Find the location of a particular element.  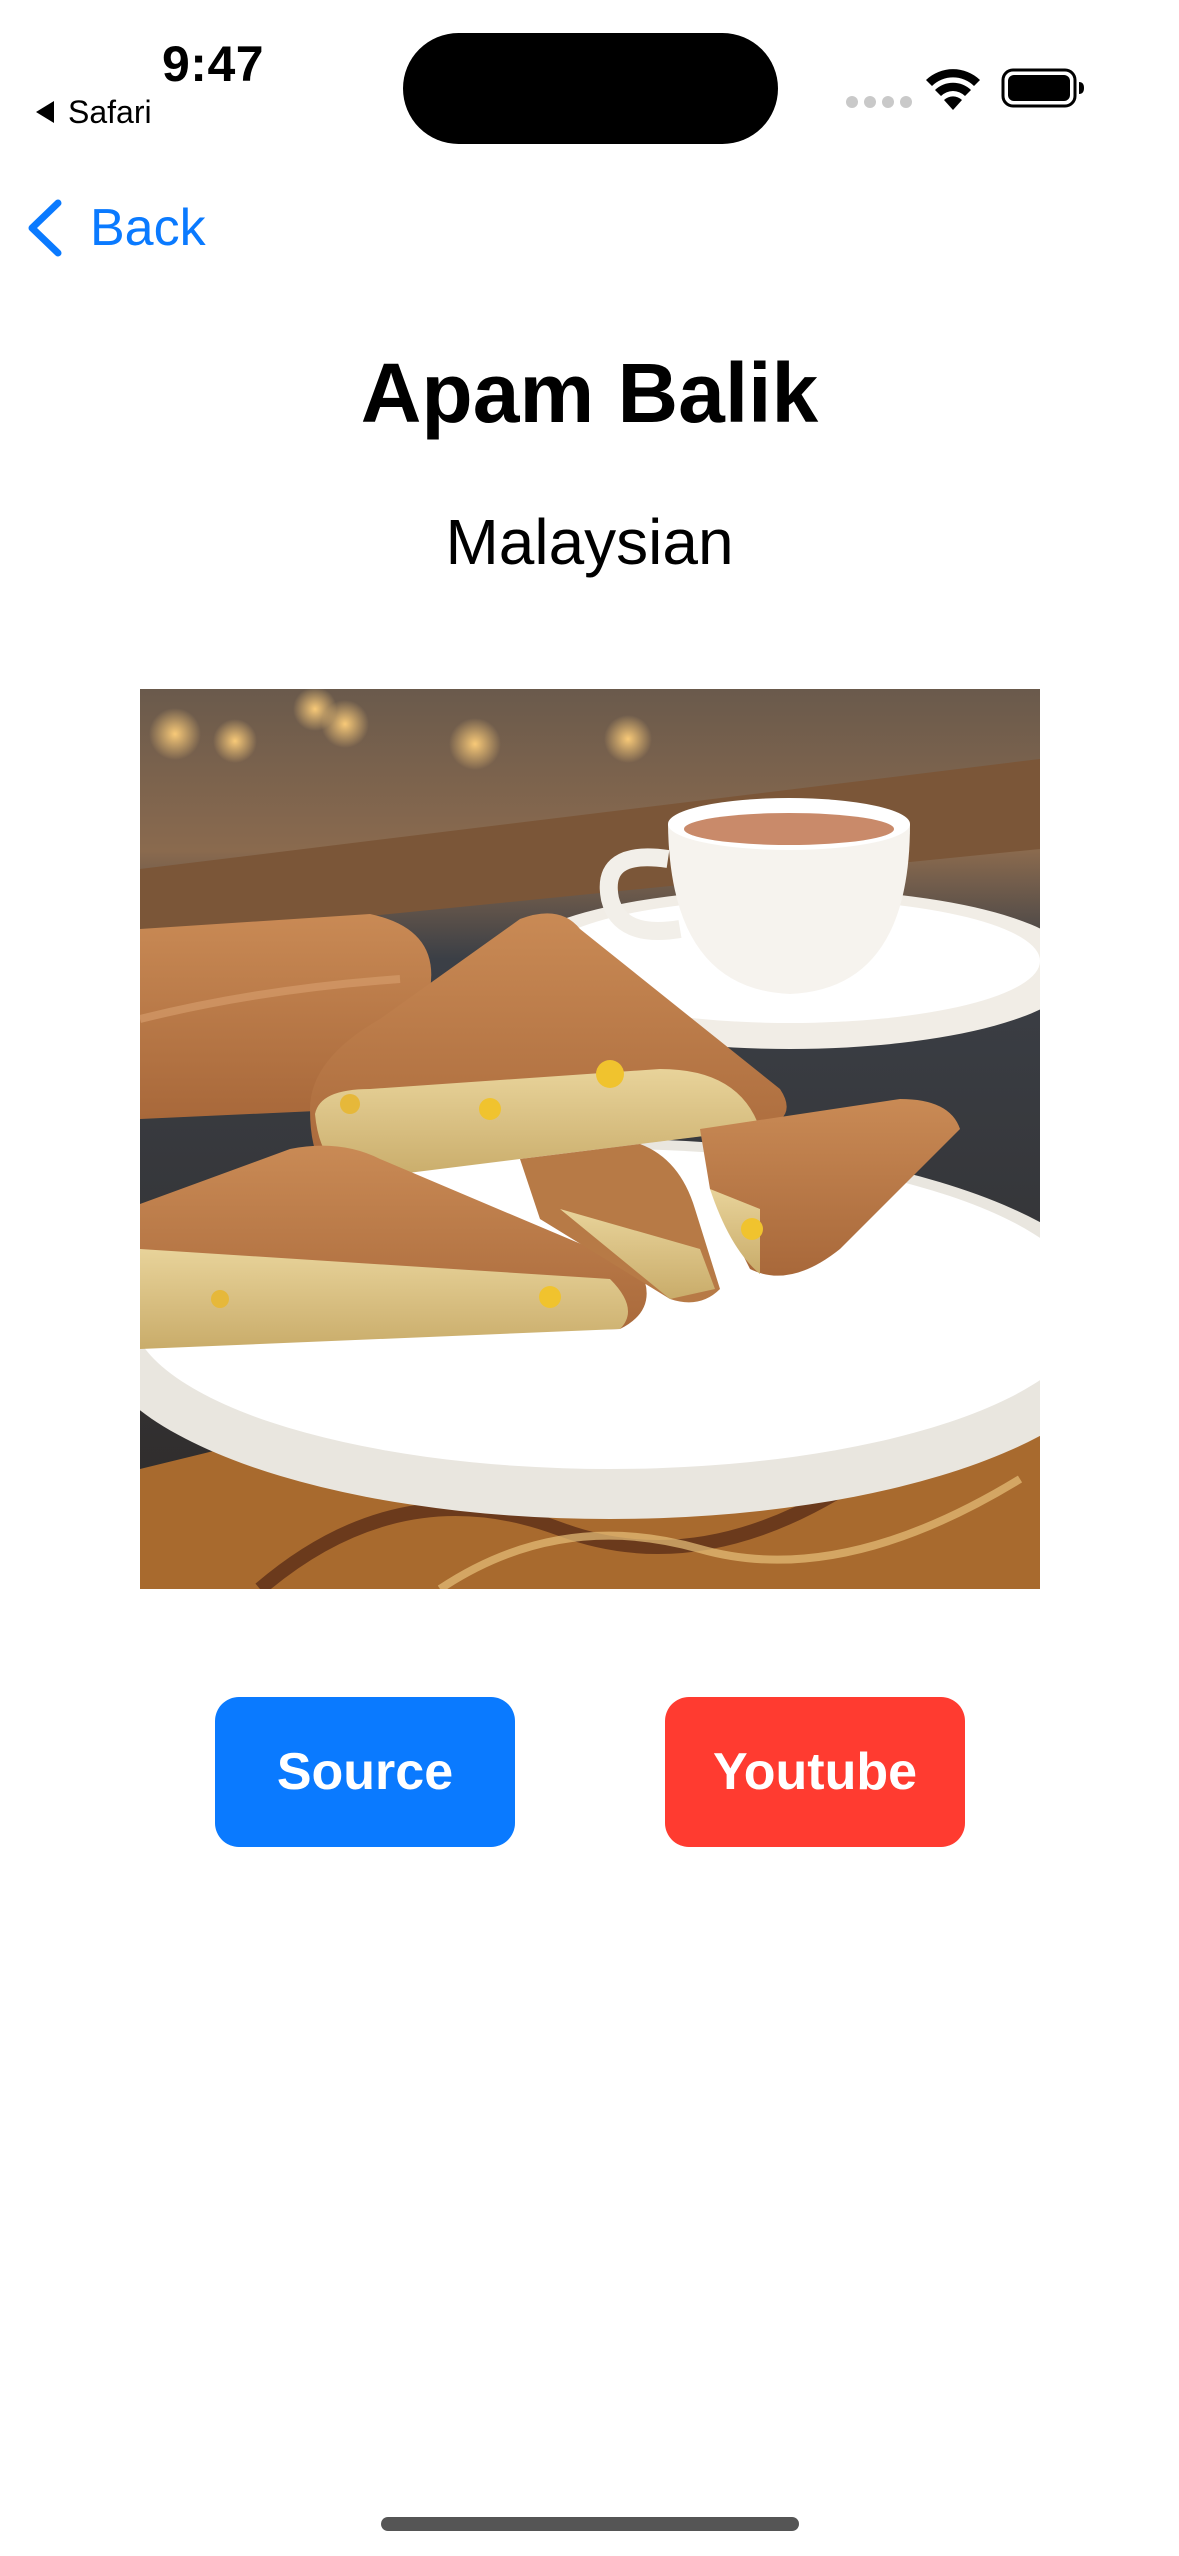

dynamic-island is located at coordinates (590, 88).